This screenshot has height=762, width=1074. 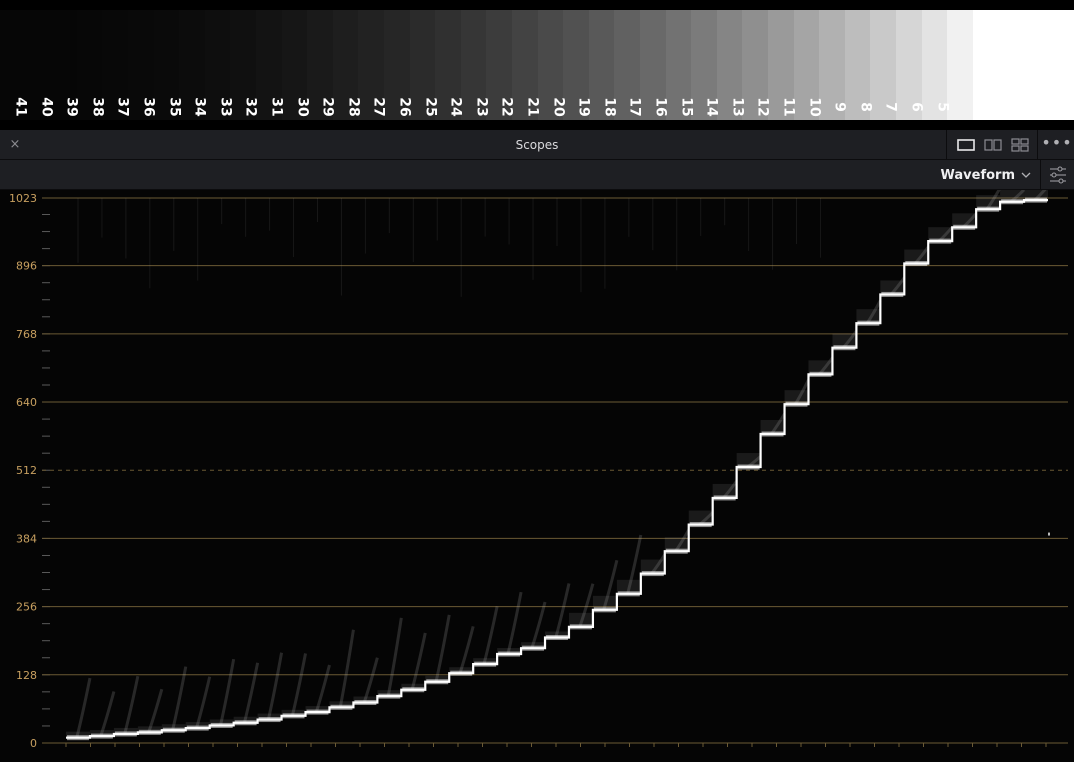 What do you see at coordinates (481, 107) in the screenshot?
I see `patch-number: 23` at bounding box center [481, 107].